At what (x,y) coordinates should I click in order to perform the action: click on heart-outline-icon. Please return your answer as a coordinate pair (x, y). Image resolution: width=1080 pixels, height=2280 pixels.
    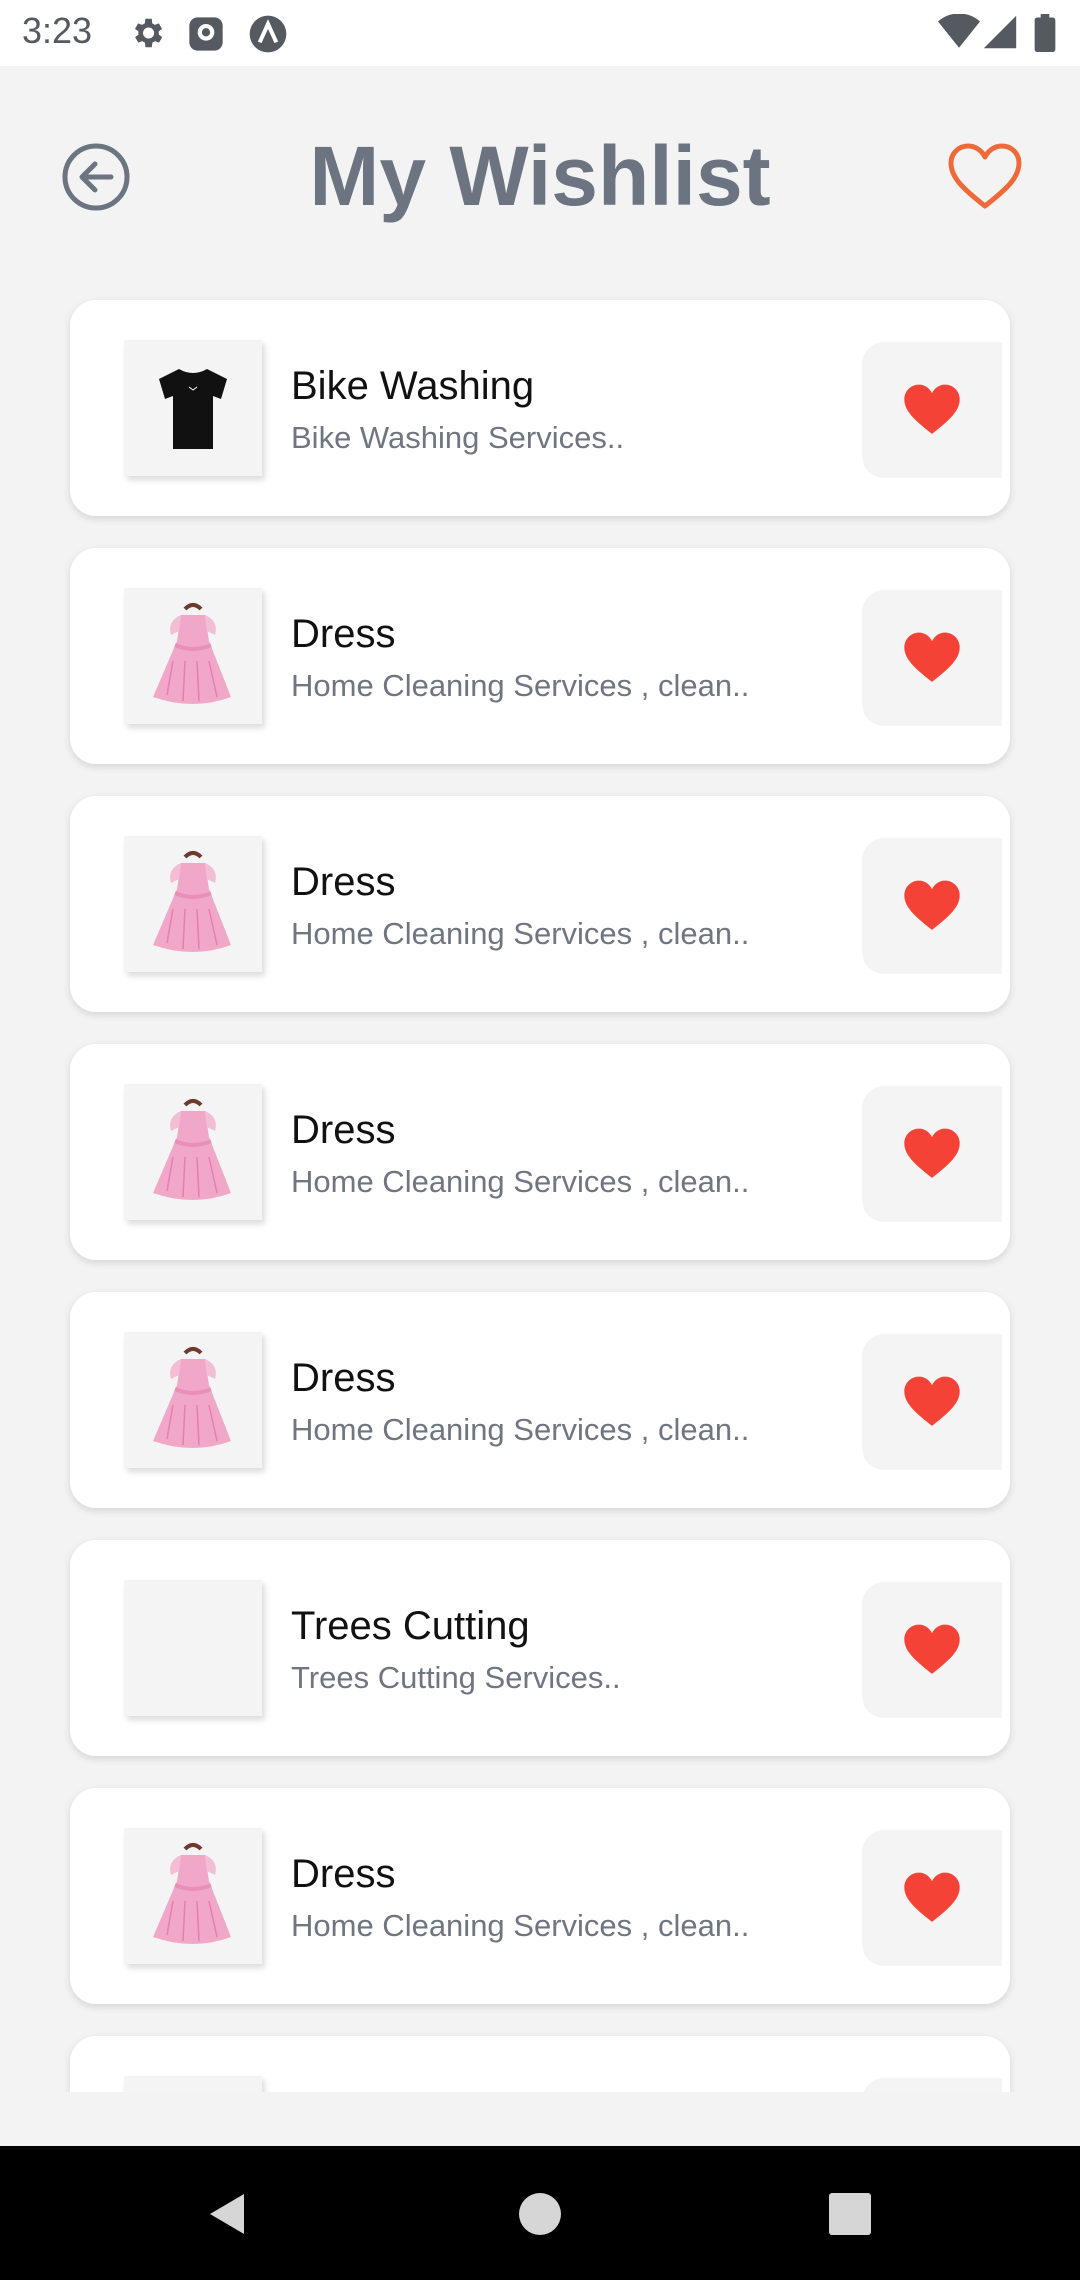
    Looking at the image, I should click on (985, 179).